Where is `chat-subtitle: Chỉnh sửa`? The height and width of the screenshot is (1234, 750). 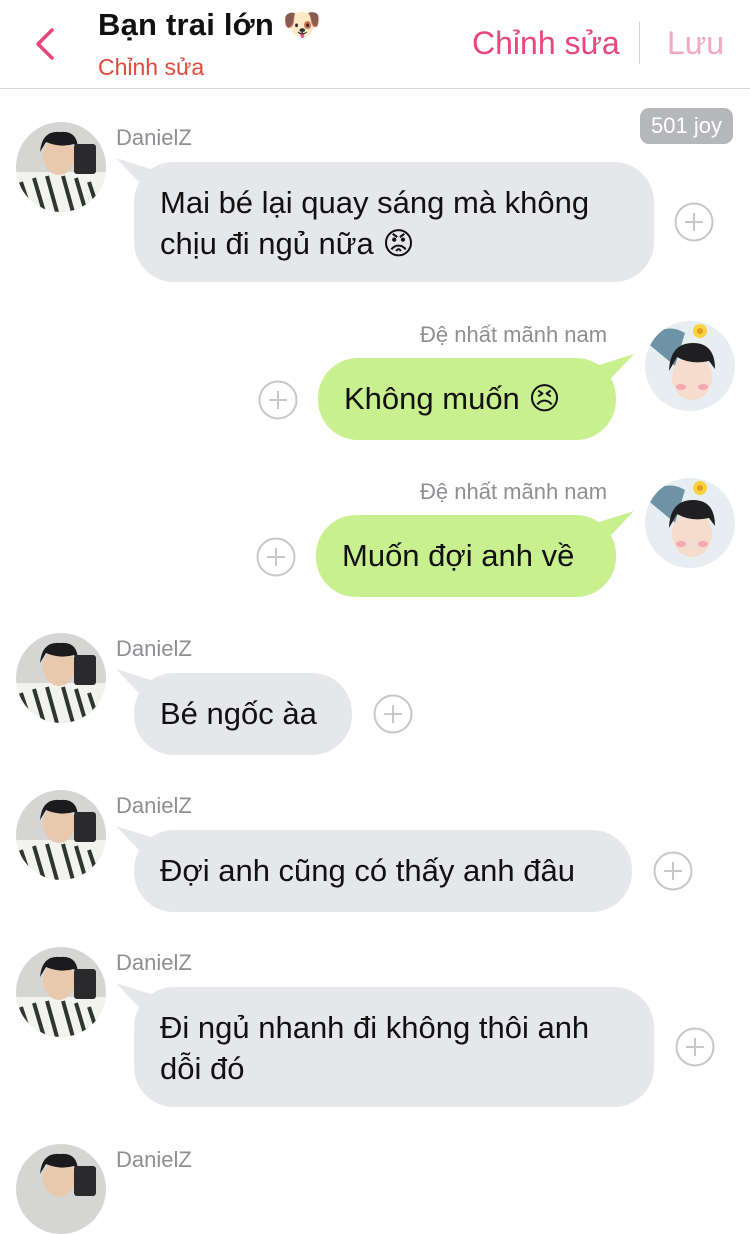 chat-subtitle: Chỉnh sửa is located at coordinates (151, 67).